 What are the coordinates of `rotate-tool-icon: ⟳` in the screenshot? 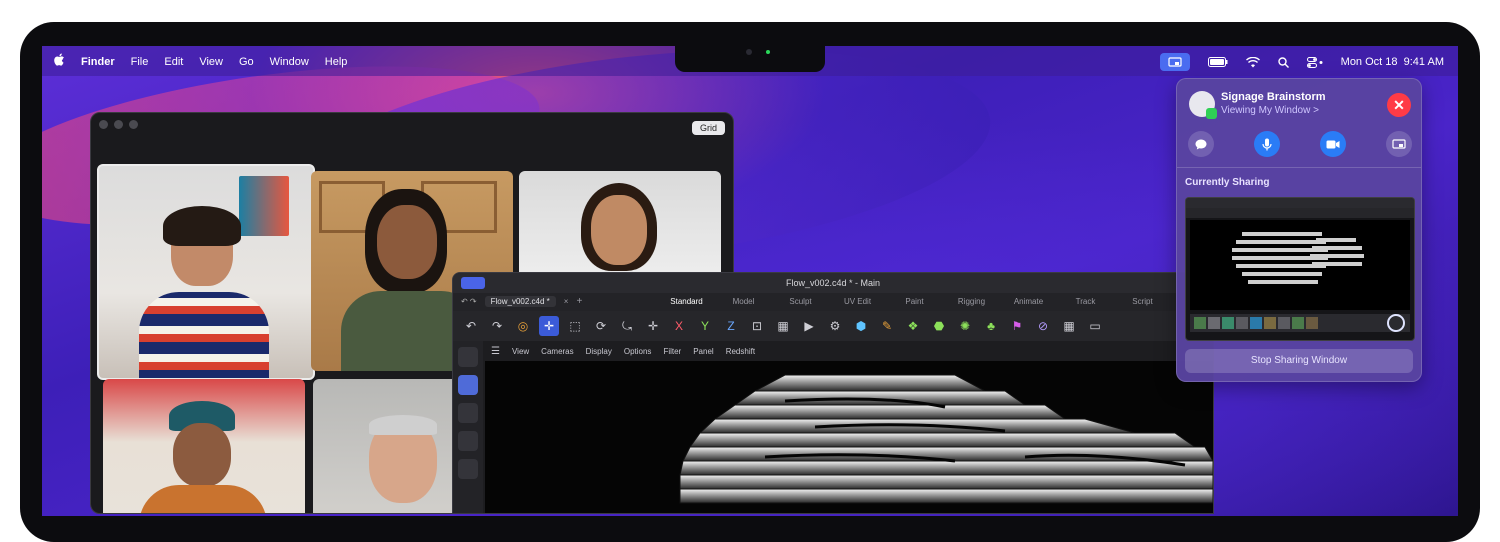 It's located at (601, 326).